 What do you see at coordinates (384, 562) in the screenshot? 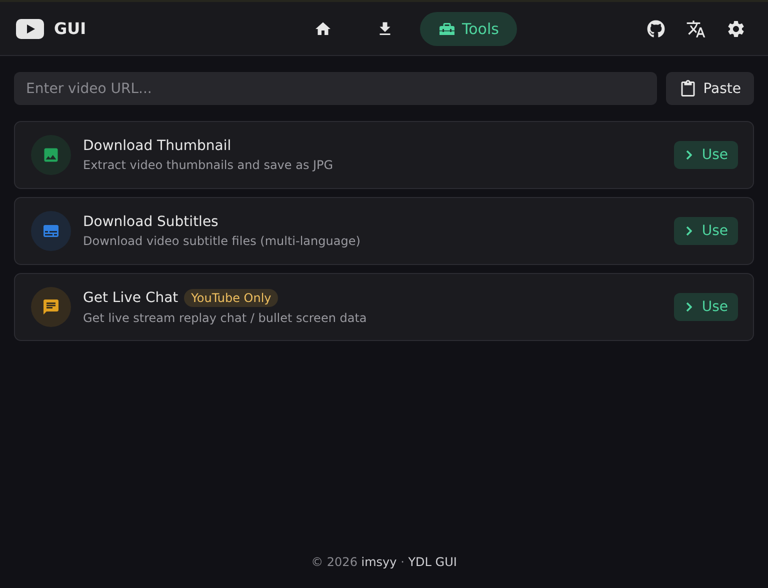
I see `footer-text: © 2026 imsyy · YDL GUI` at bounding box center [384, 562].